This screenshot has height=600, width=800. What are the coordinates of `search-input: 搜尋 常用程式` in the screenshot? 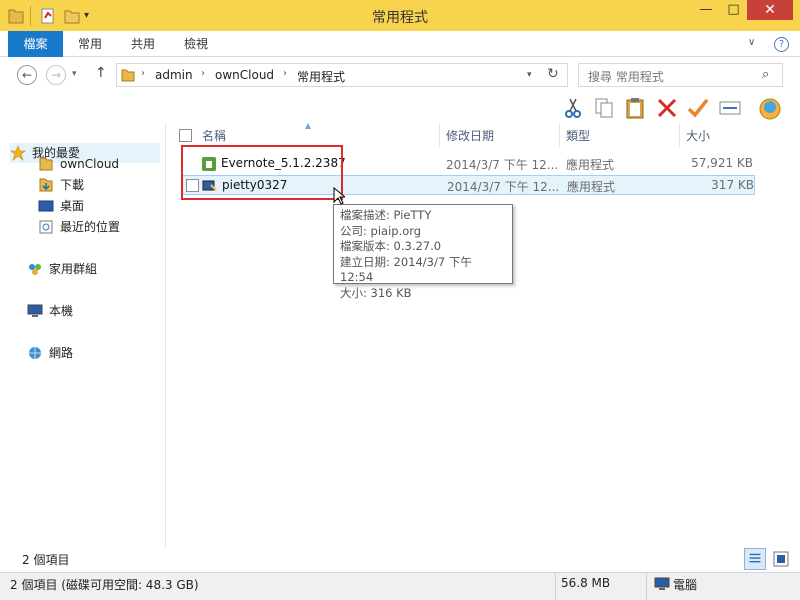 It's located at (626, 76).